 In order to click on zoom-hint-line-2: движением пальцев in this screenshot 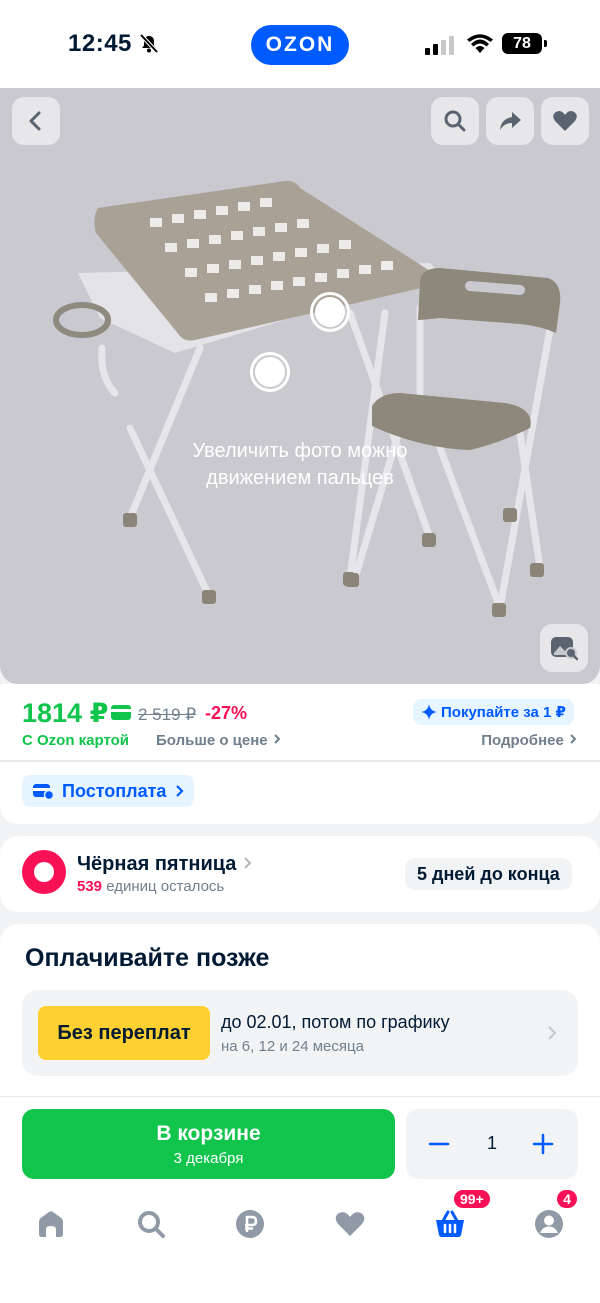, I will do `click(300, 478)`.